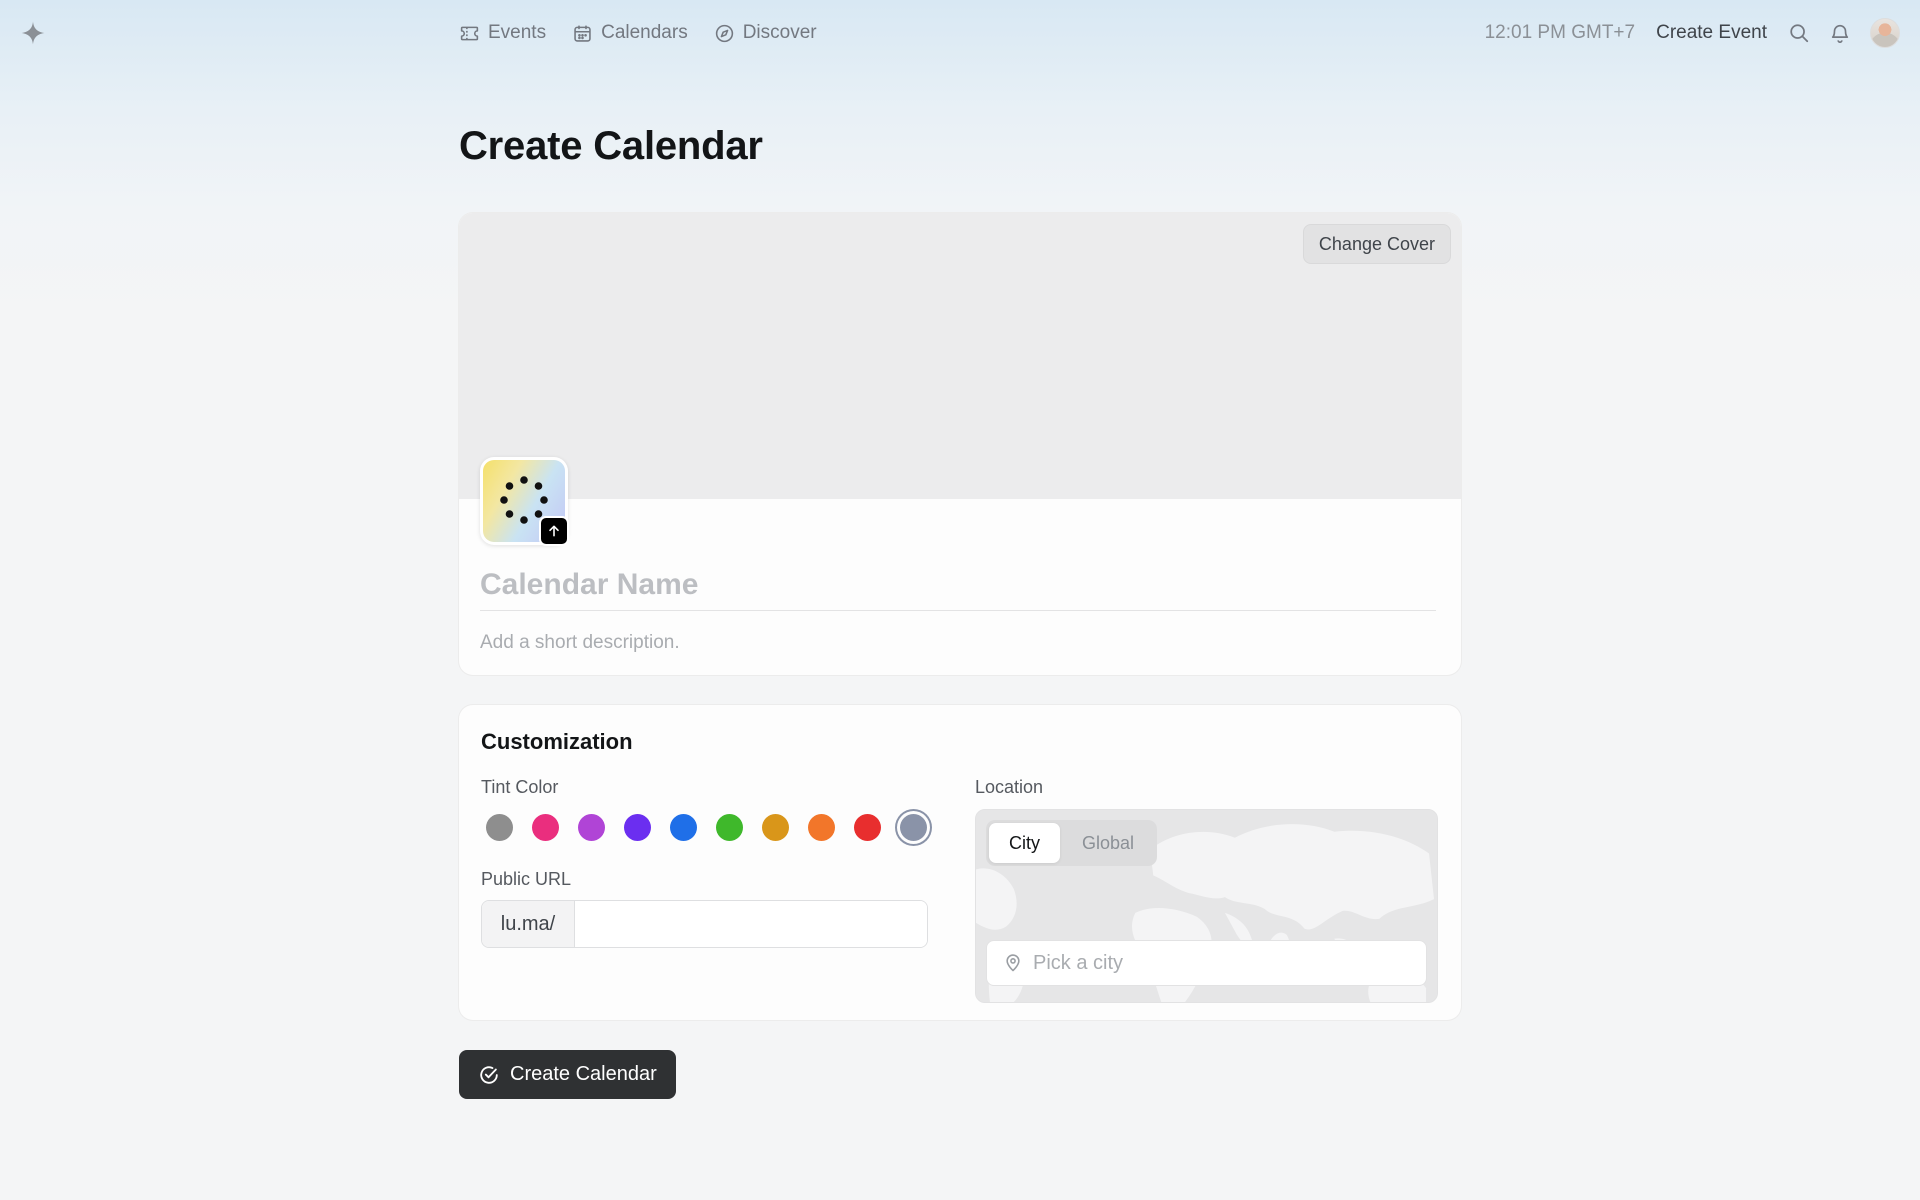 Image resolution: width=1920 pixels, height=1200 pixels. What do you see at coordinates (524, 501) in the screenshot?
I see `calendar-avatar` at bounding box center [524, 501].